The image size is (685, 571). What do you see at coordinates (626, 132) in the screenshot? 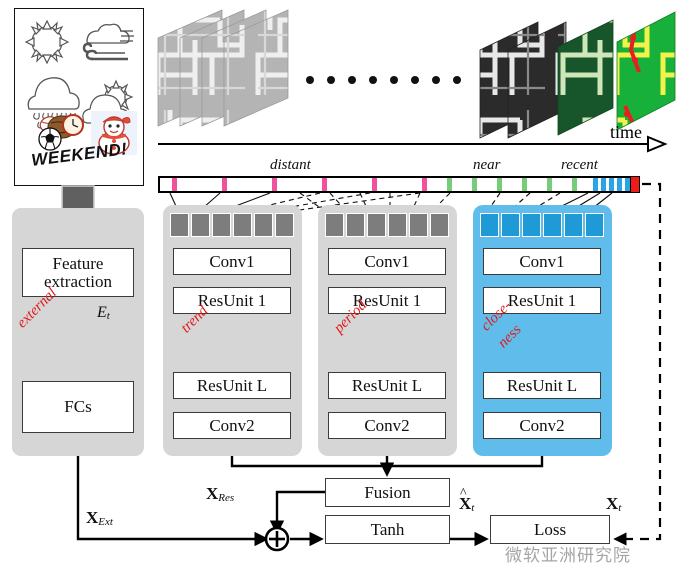
I see `time-axis-label: time` at bounding box center [626, 132].